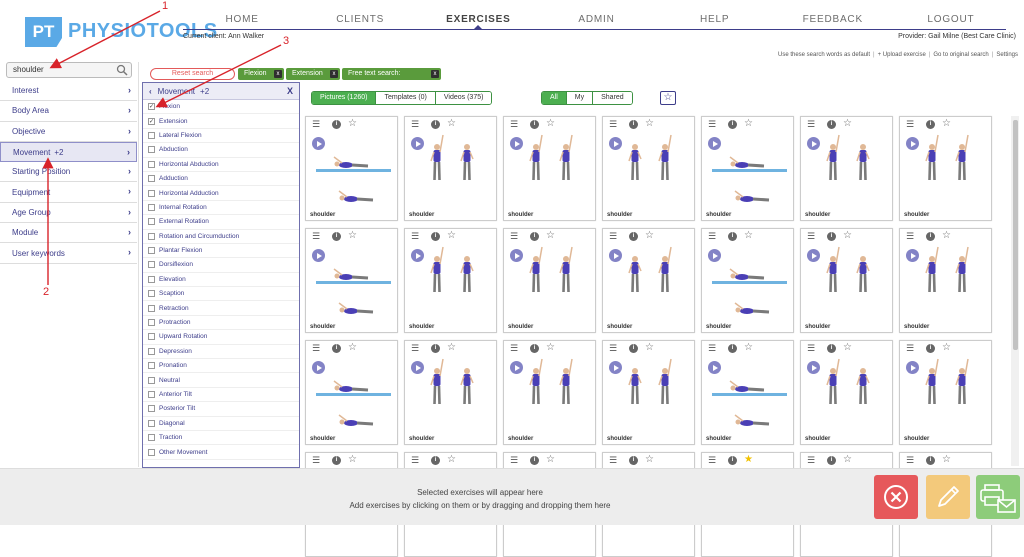 Image resolution: width=1024 pixels, height=557 pixels. I want to click on annotation-number-3: 3, so click(286, 41).